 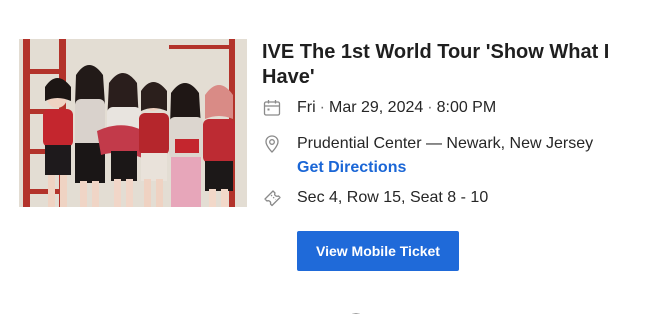 I want to click on event-time: 8:00 PM, so click(x=466, y=107).